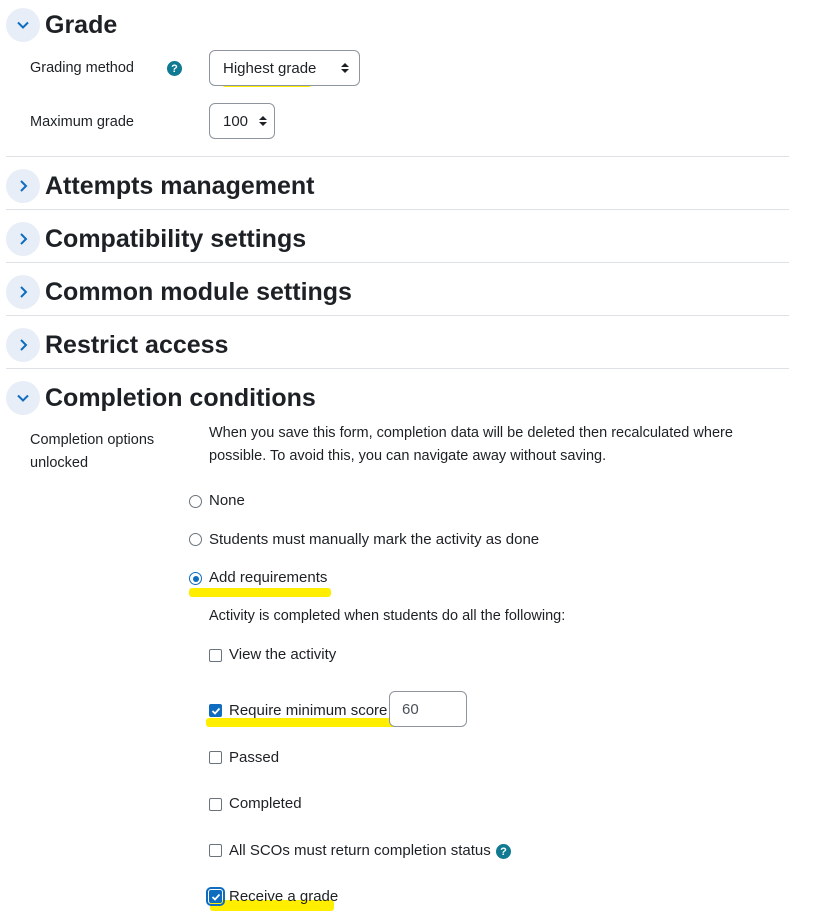  What do you see at coordinates (215, 655) in the screenshot?
I see `checkbox-view-activity` at bounding box center [215, 655].